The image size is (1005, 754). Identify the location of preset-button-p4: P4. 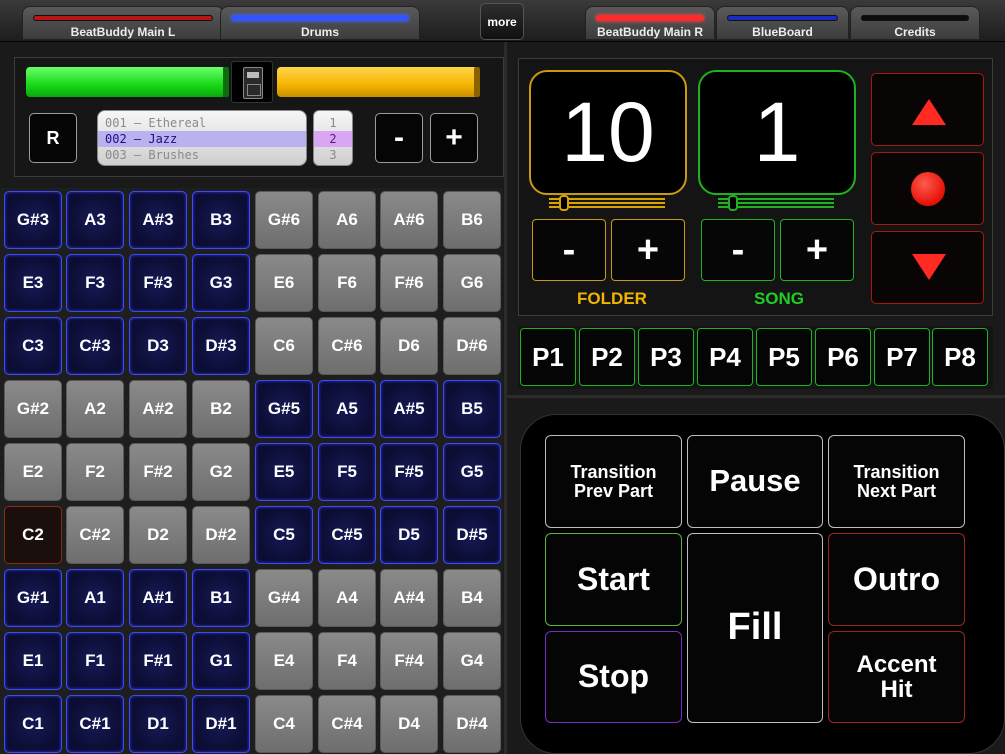
(725, 357).